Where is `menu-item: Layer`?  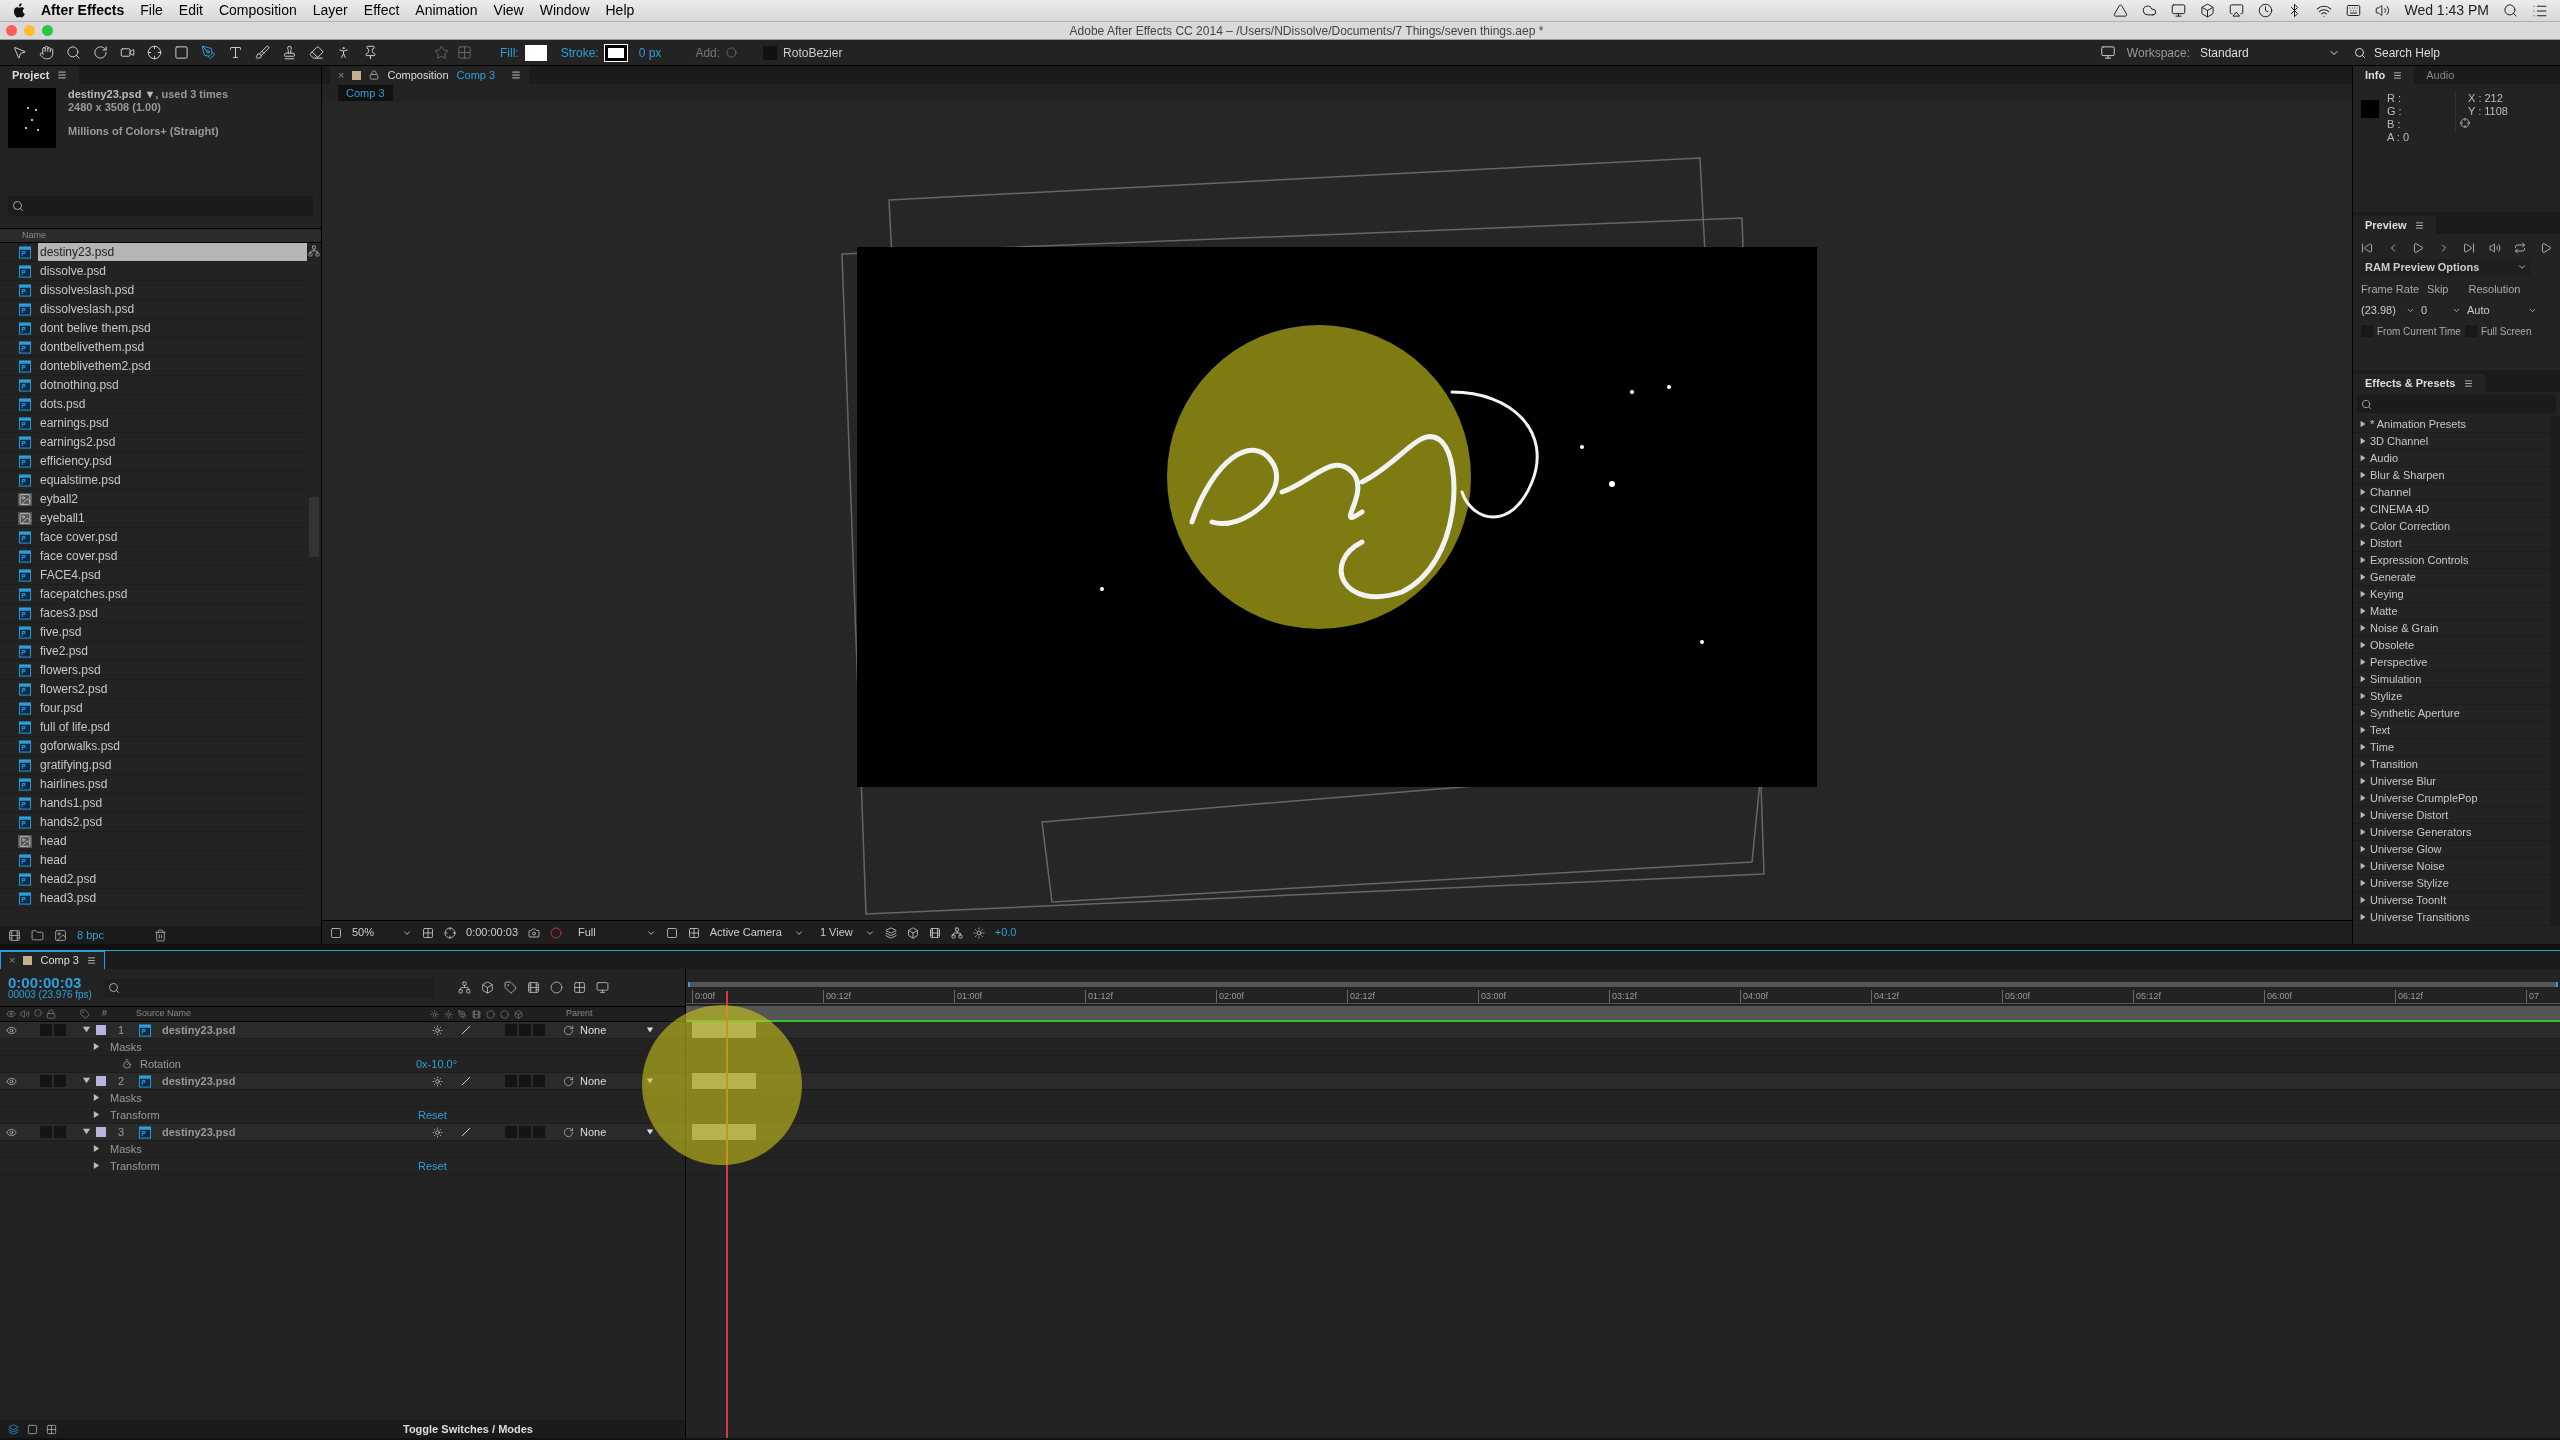 menu-item: Layer is located at coordinates (330, 10).